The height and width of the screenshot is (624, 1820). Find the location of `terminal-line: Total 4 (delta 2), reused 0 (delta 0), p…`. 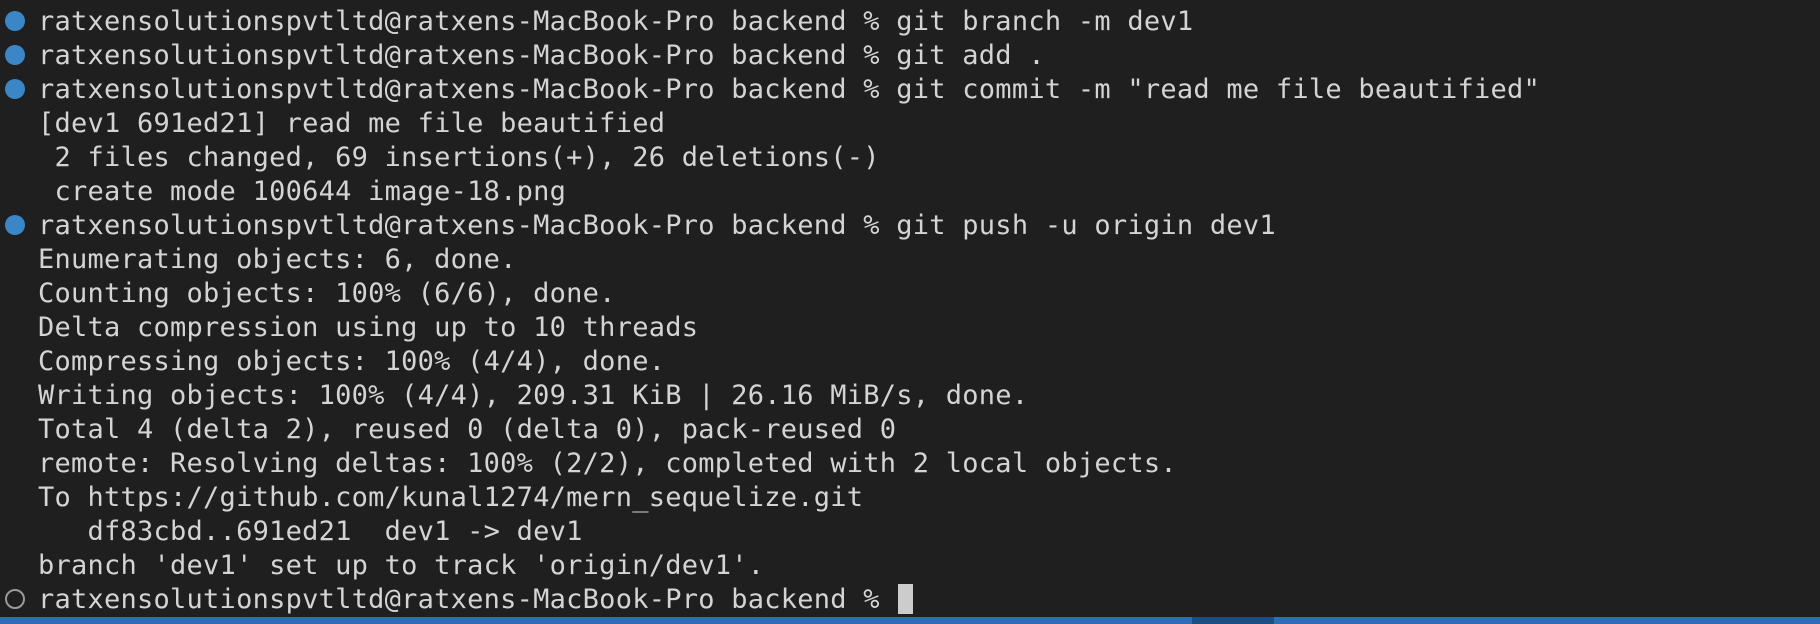

terminal-line: Total 4 (delta 2), reused 0 (delta 0), p… is located at coordinates (467, 429).